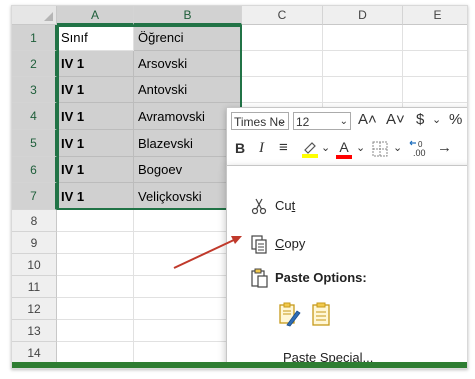  What do you see at coordinates (34, 309) in the screenshot?
I see `row-header-12: 12` at bounding box center [34, 309].